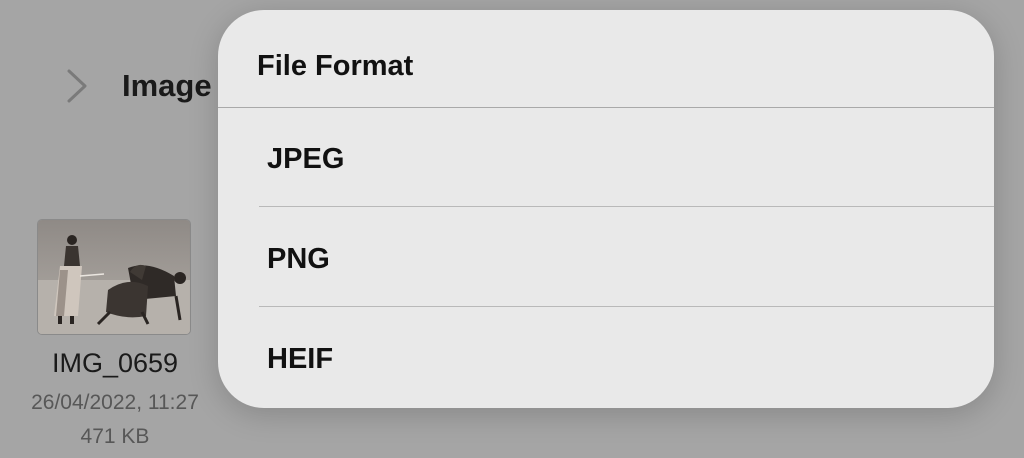 The height and width of the screenshot is (458, 1024). I want to click on format-option-label: JPEG, so click(306, 159).